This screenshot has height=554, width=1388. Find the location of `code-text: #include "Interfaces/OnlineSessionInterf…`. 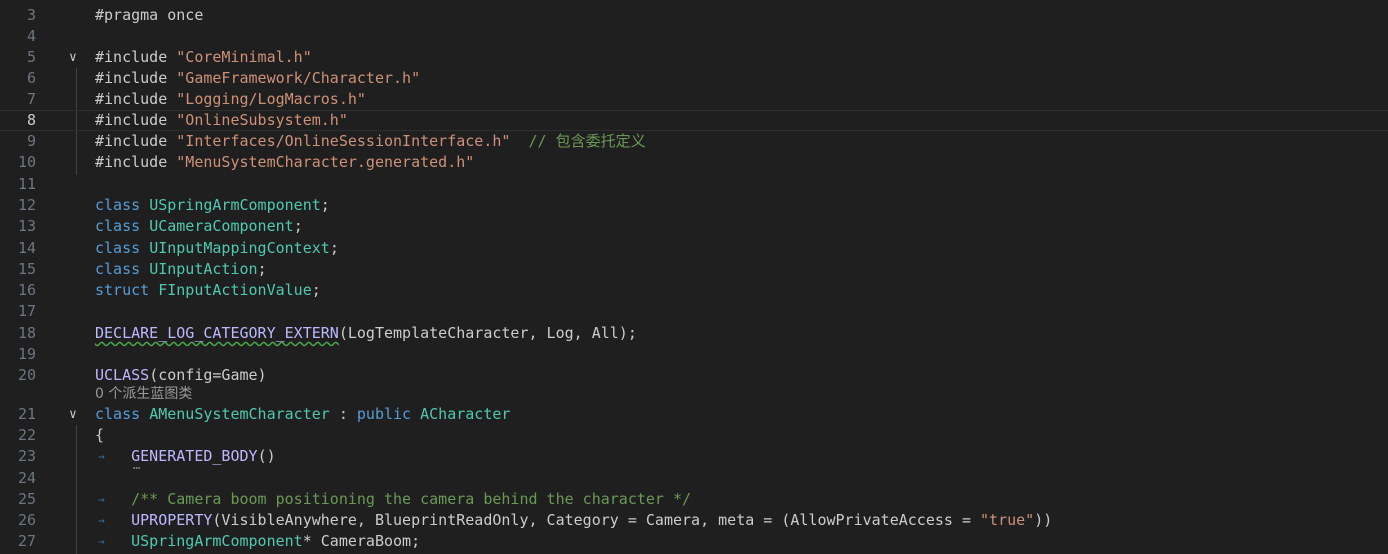

code-text: #include "Interfaces/OnlineSessionInterf… is located at coordinates (370, 141).